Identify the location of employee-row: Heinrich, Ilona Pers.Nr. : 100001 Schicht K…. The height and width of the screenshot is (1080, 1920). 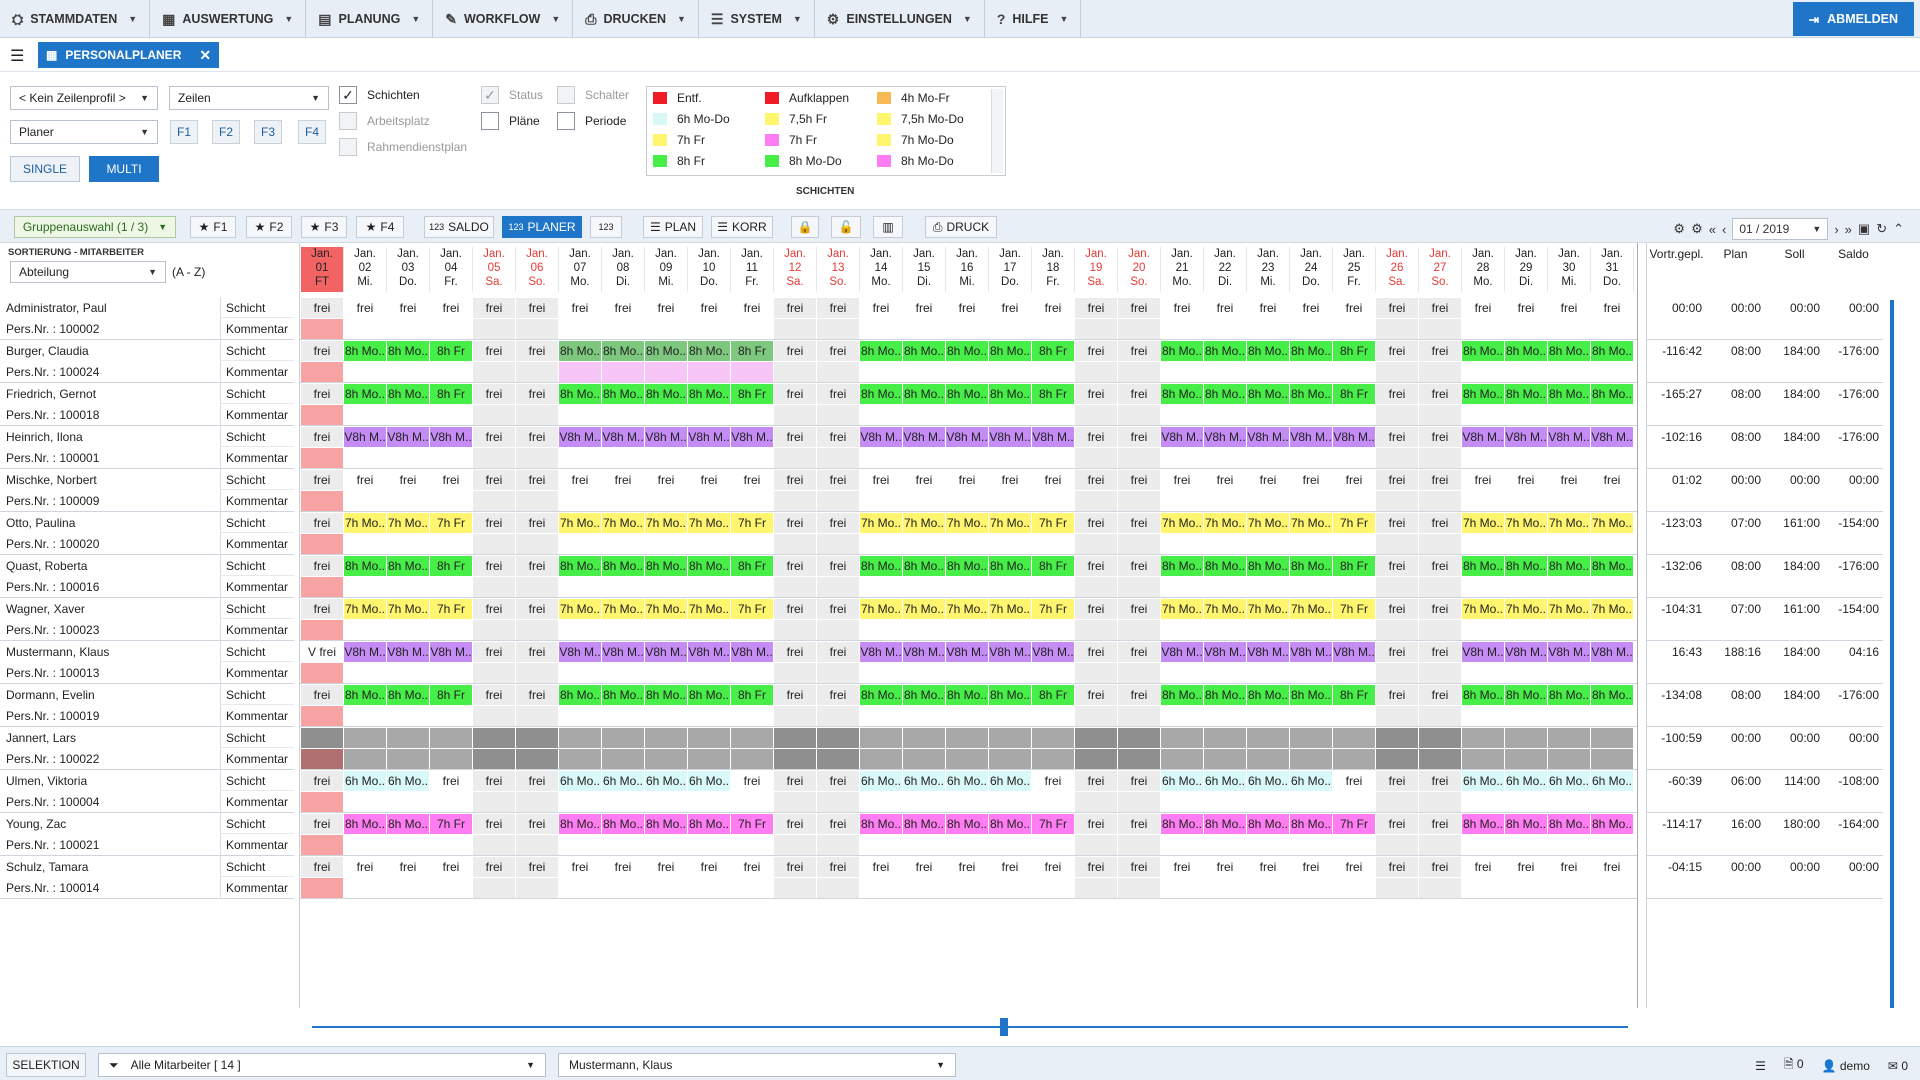
(147, 447).